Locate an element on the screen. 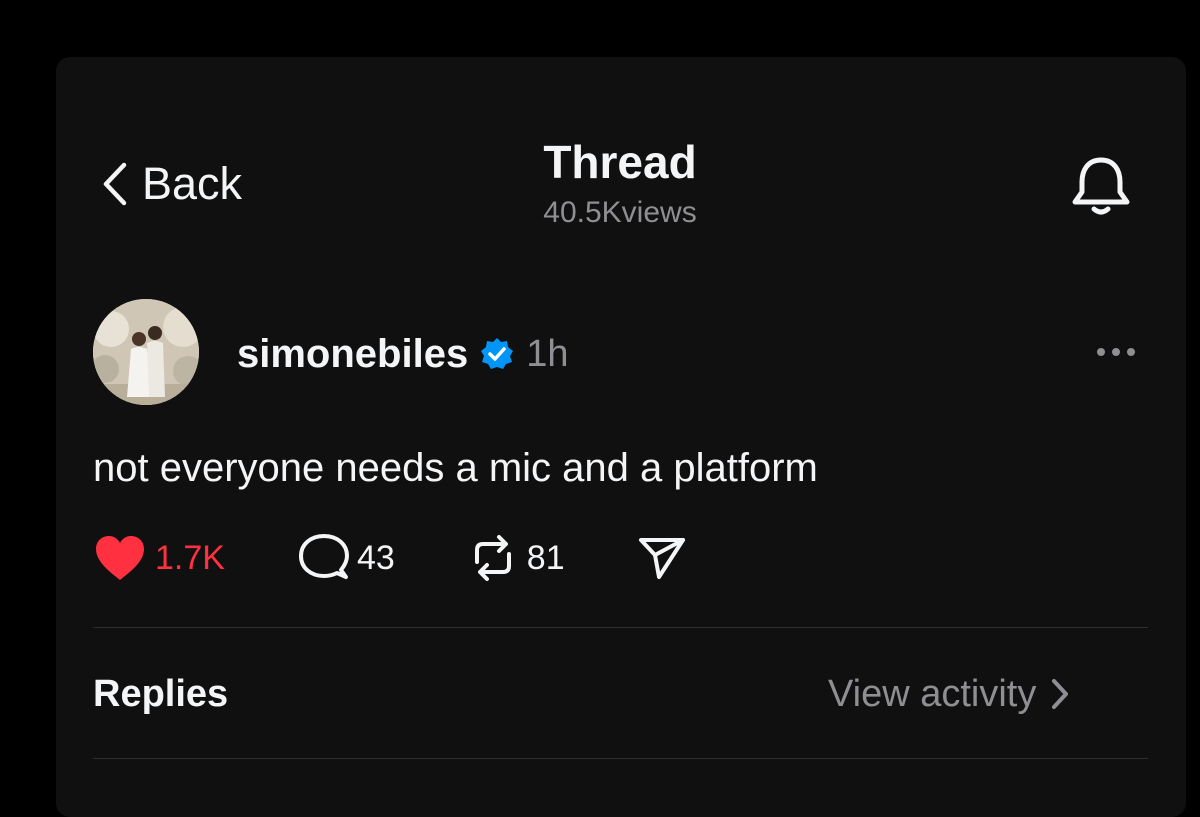 This screenshot has width=1200, height=817. share-button is located at coordinates (662, 558).